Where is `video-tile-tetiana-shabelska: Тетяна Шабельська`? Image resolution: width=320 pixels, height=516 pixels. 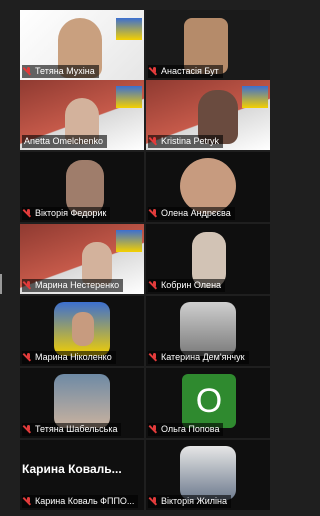
video-tile-tetiana-shabelska: Тетяна Шабельська is located at coordinates (82, 403).